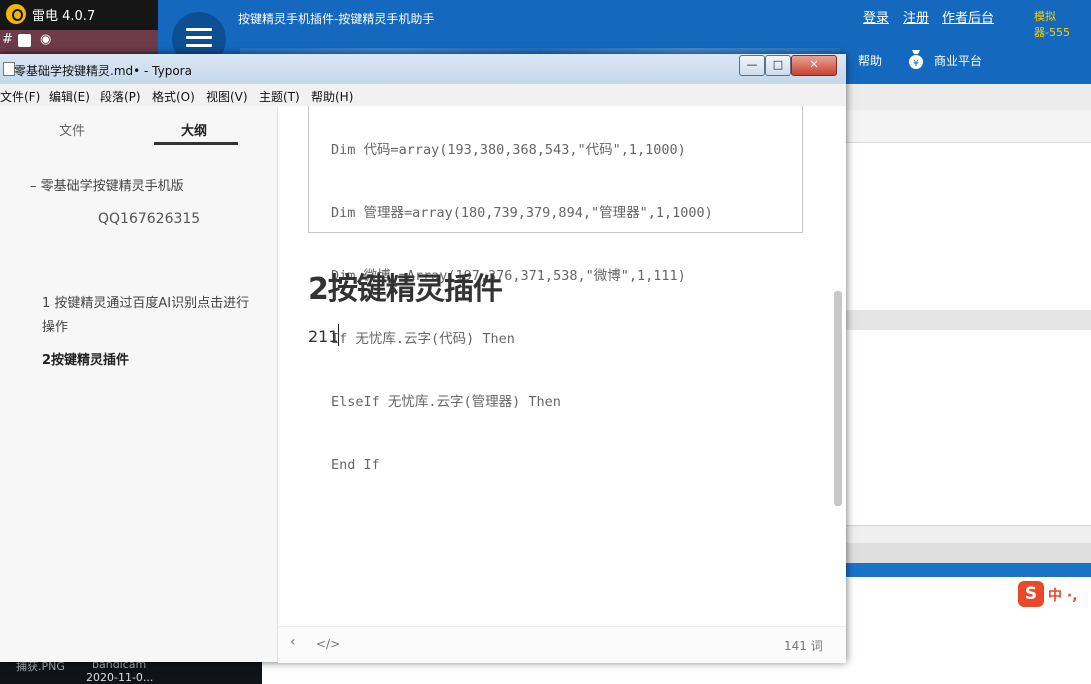 Image resolution: width=1091 pixels, height=684 pixels. What do you see at coordinates (876, 16) in the screenshot?
I see `login-link: 登录` at bounding box center [876, 16].